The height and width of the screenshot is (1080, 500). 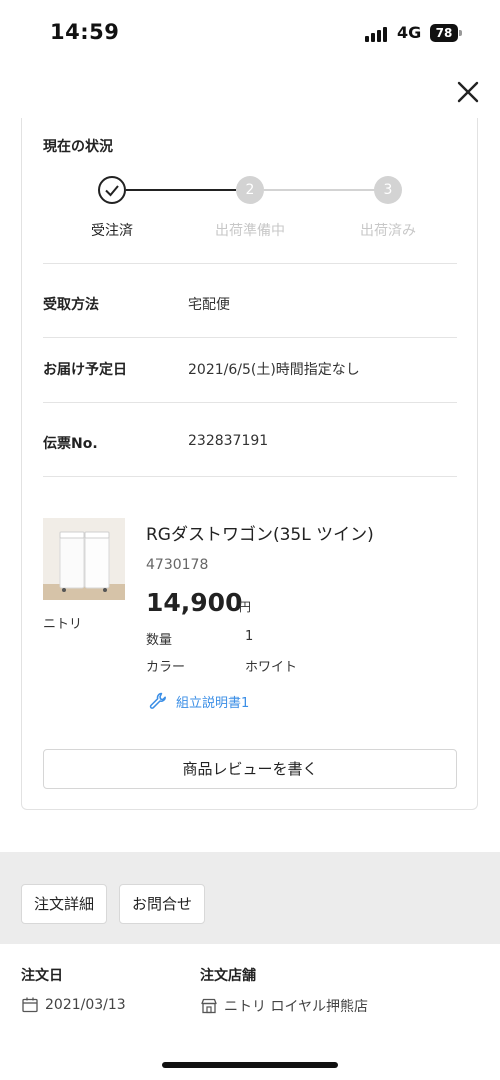 I want to click on order-date: 2021/03/13, so click(x=73, y=1005).